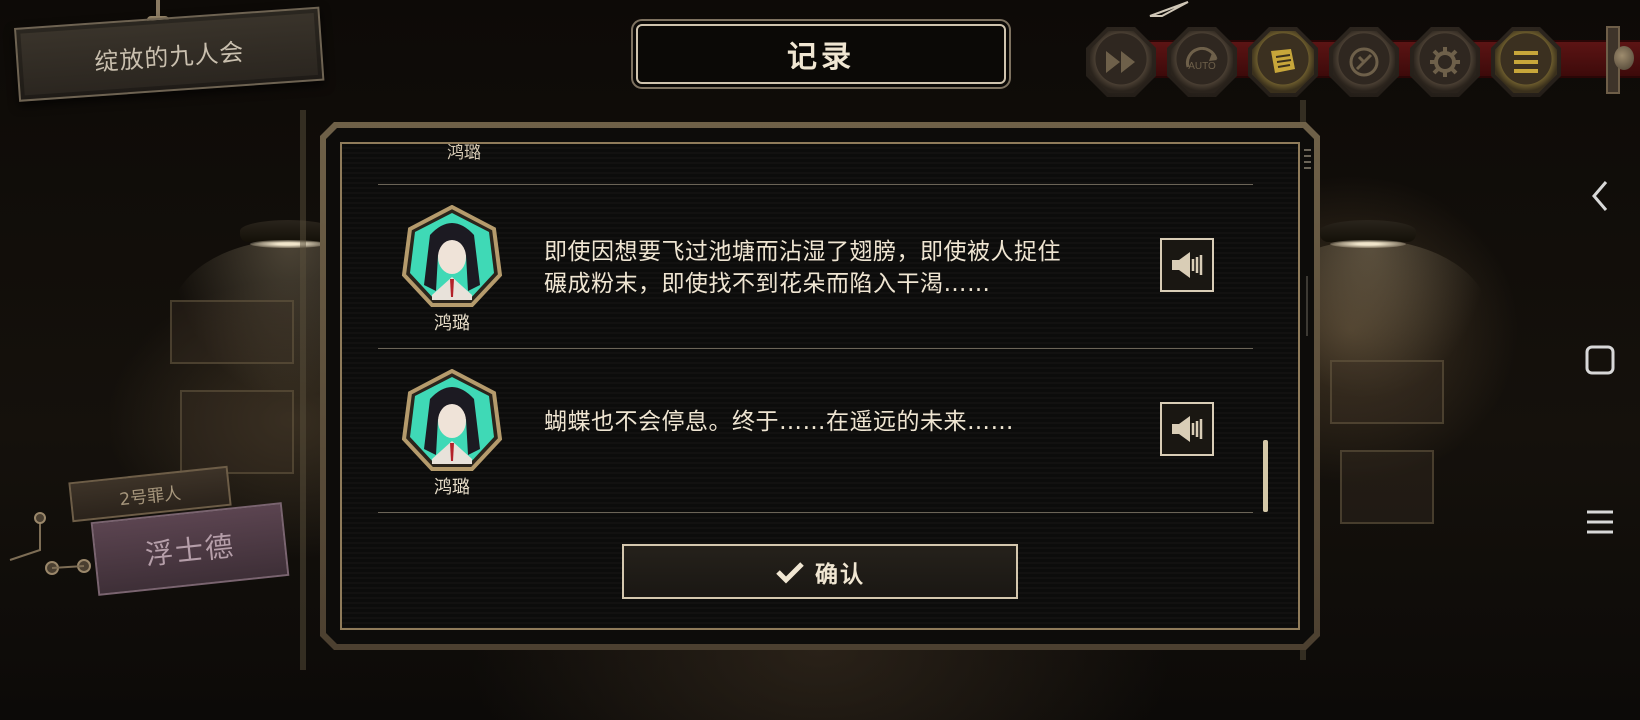 The width and height of the screenshot is (1640, 720). What do you see at coordinates (1624, 58) in the screenshot?
I see `toolbar-knob` at bounding box center [1624, 58].